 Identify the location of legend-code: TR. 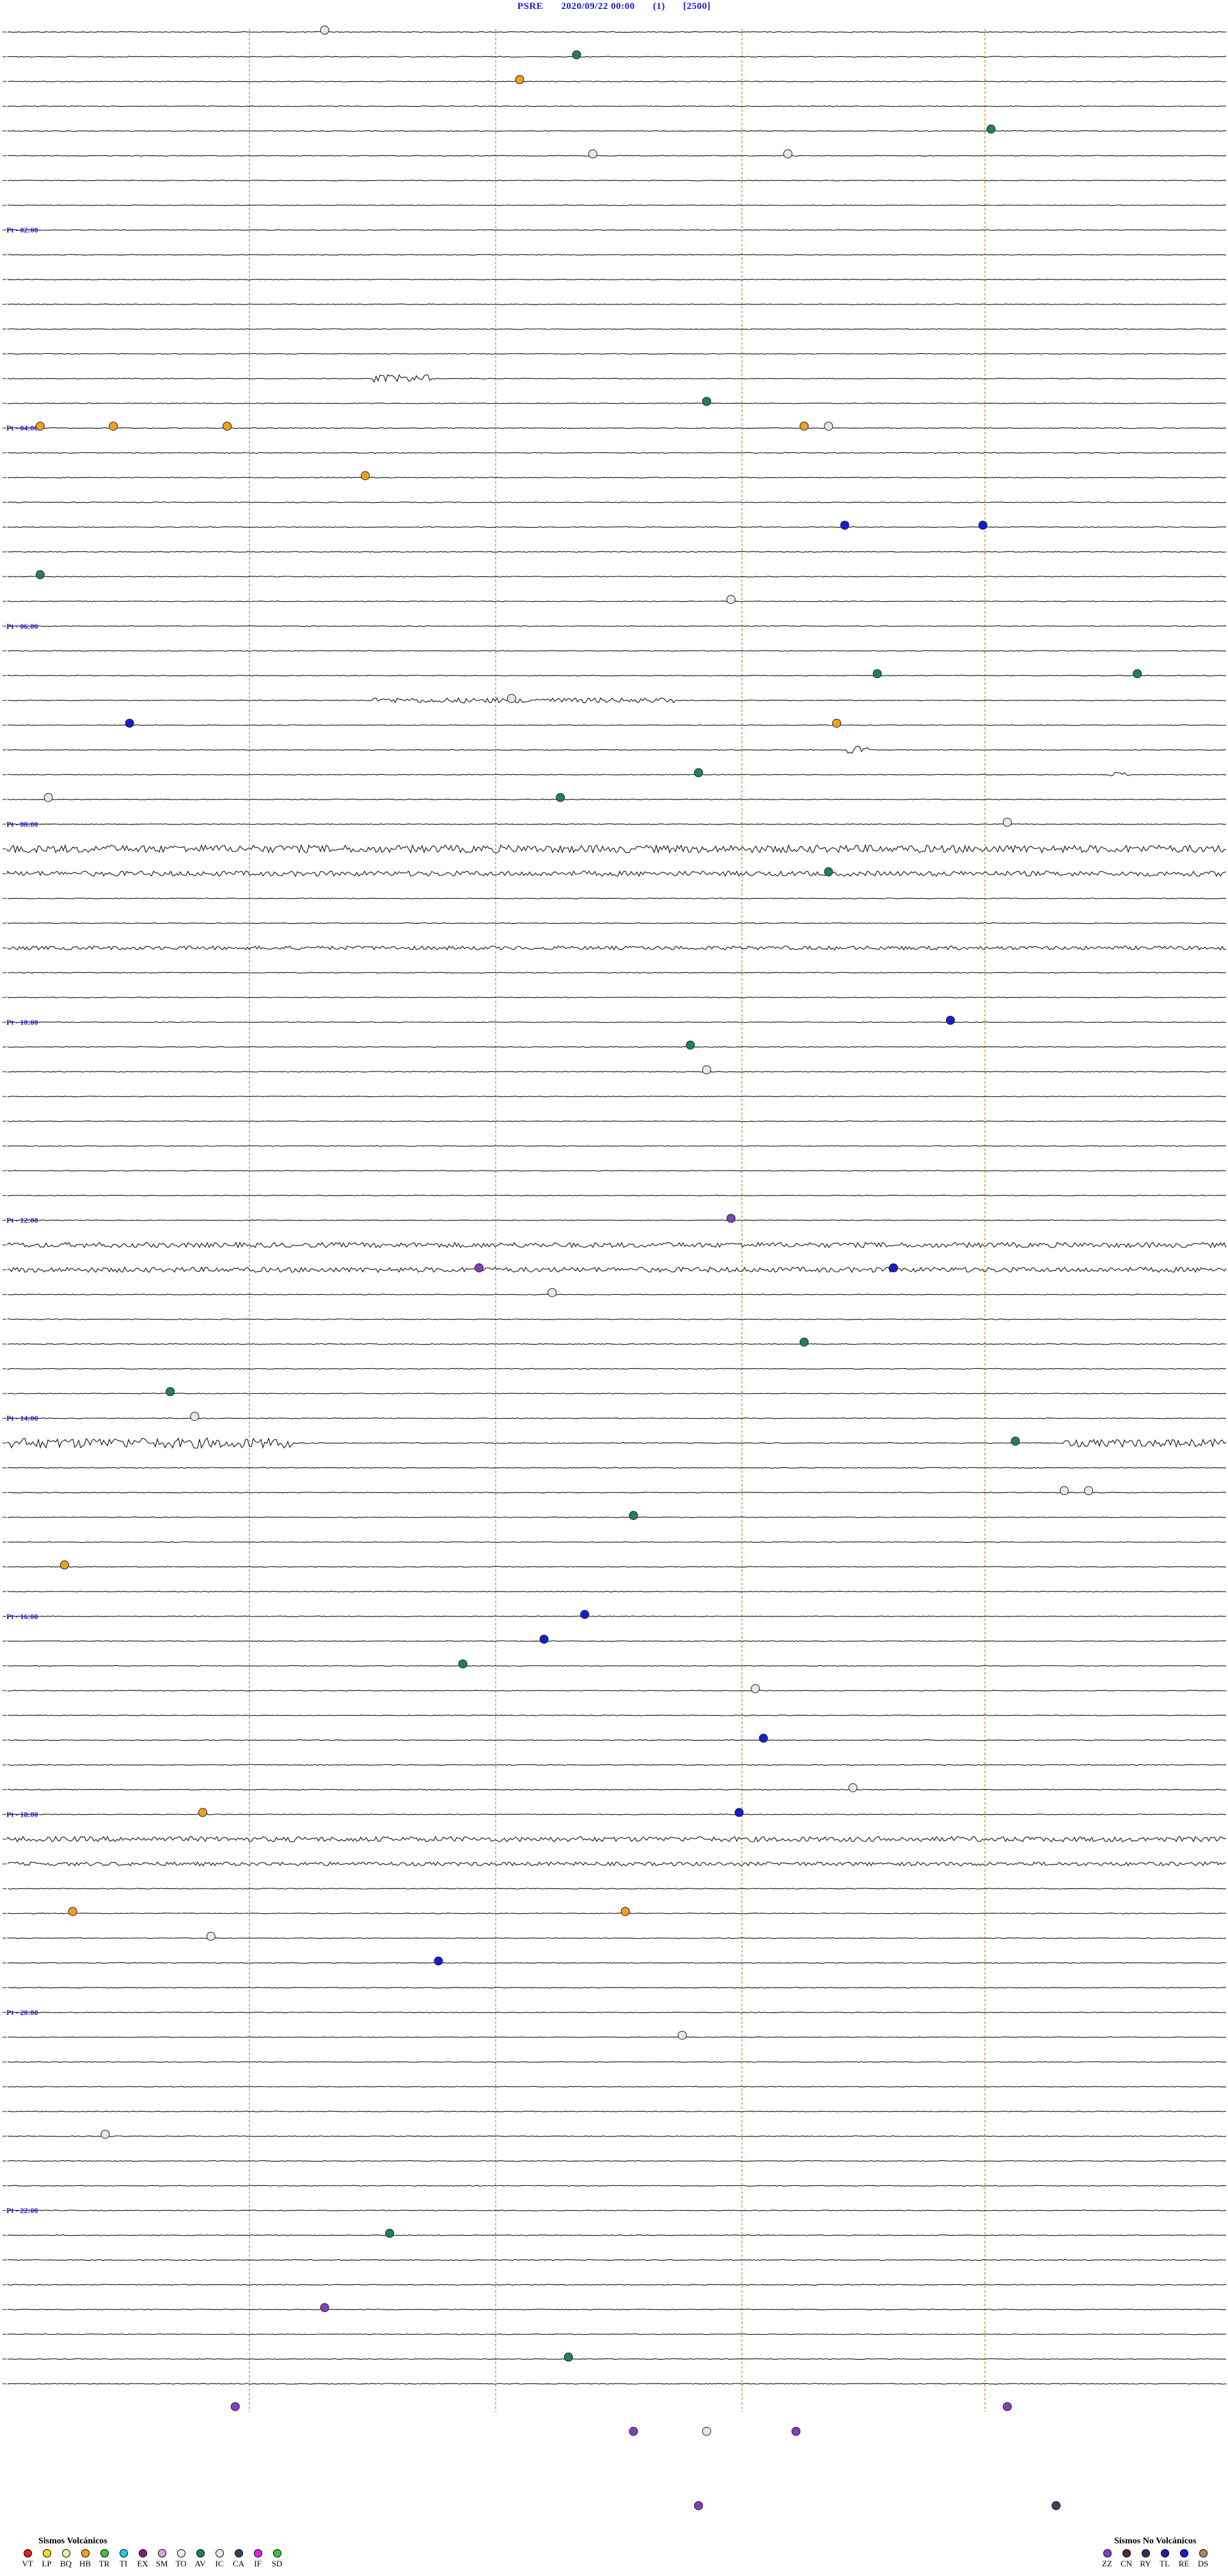
(104, 2563).